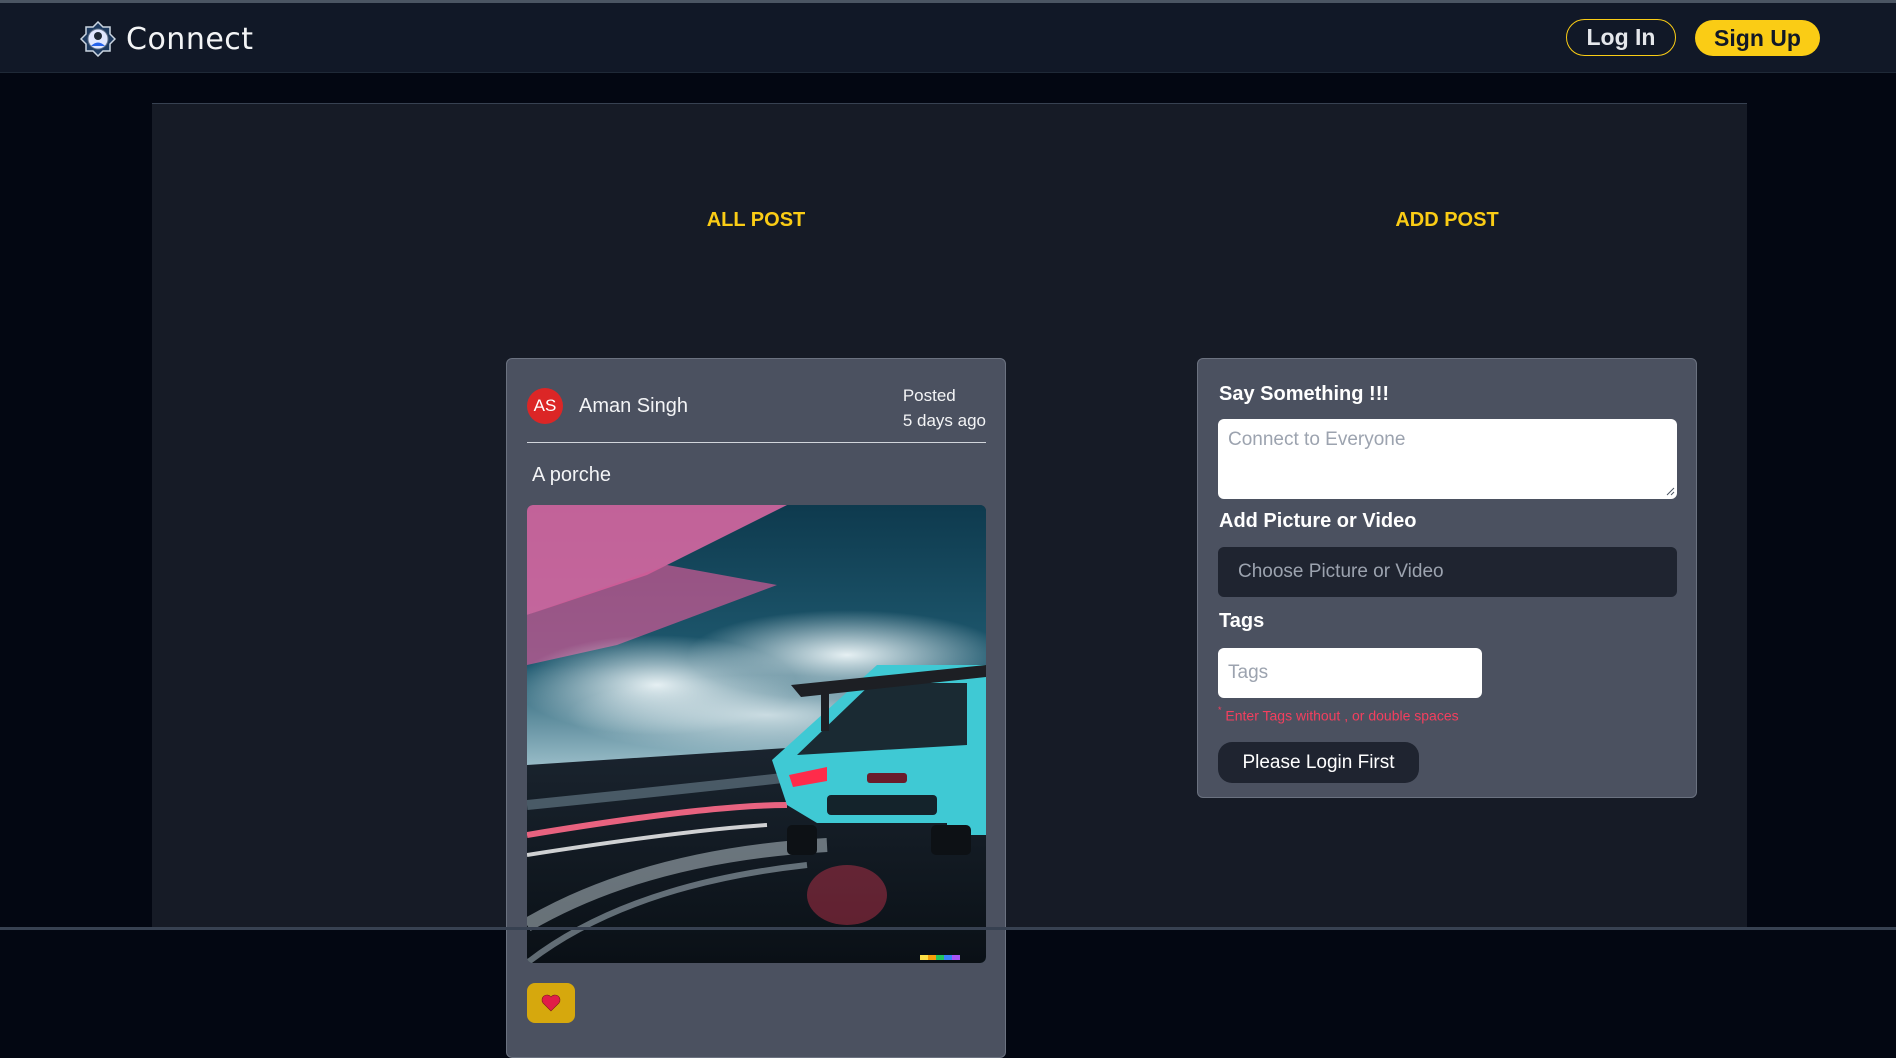 This screenshot has width=1896, height=1058. What do you see at coordinates (190, 39) in the screenshot?
I see `brand-name: Connect` at bounding box center [190, 39].